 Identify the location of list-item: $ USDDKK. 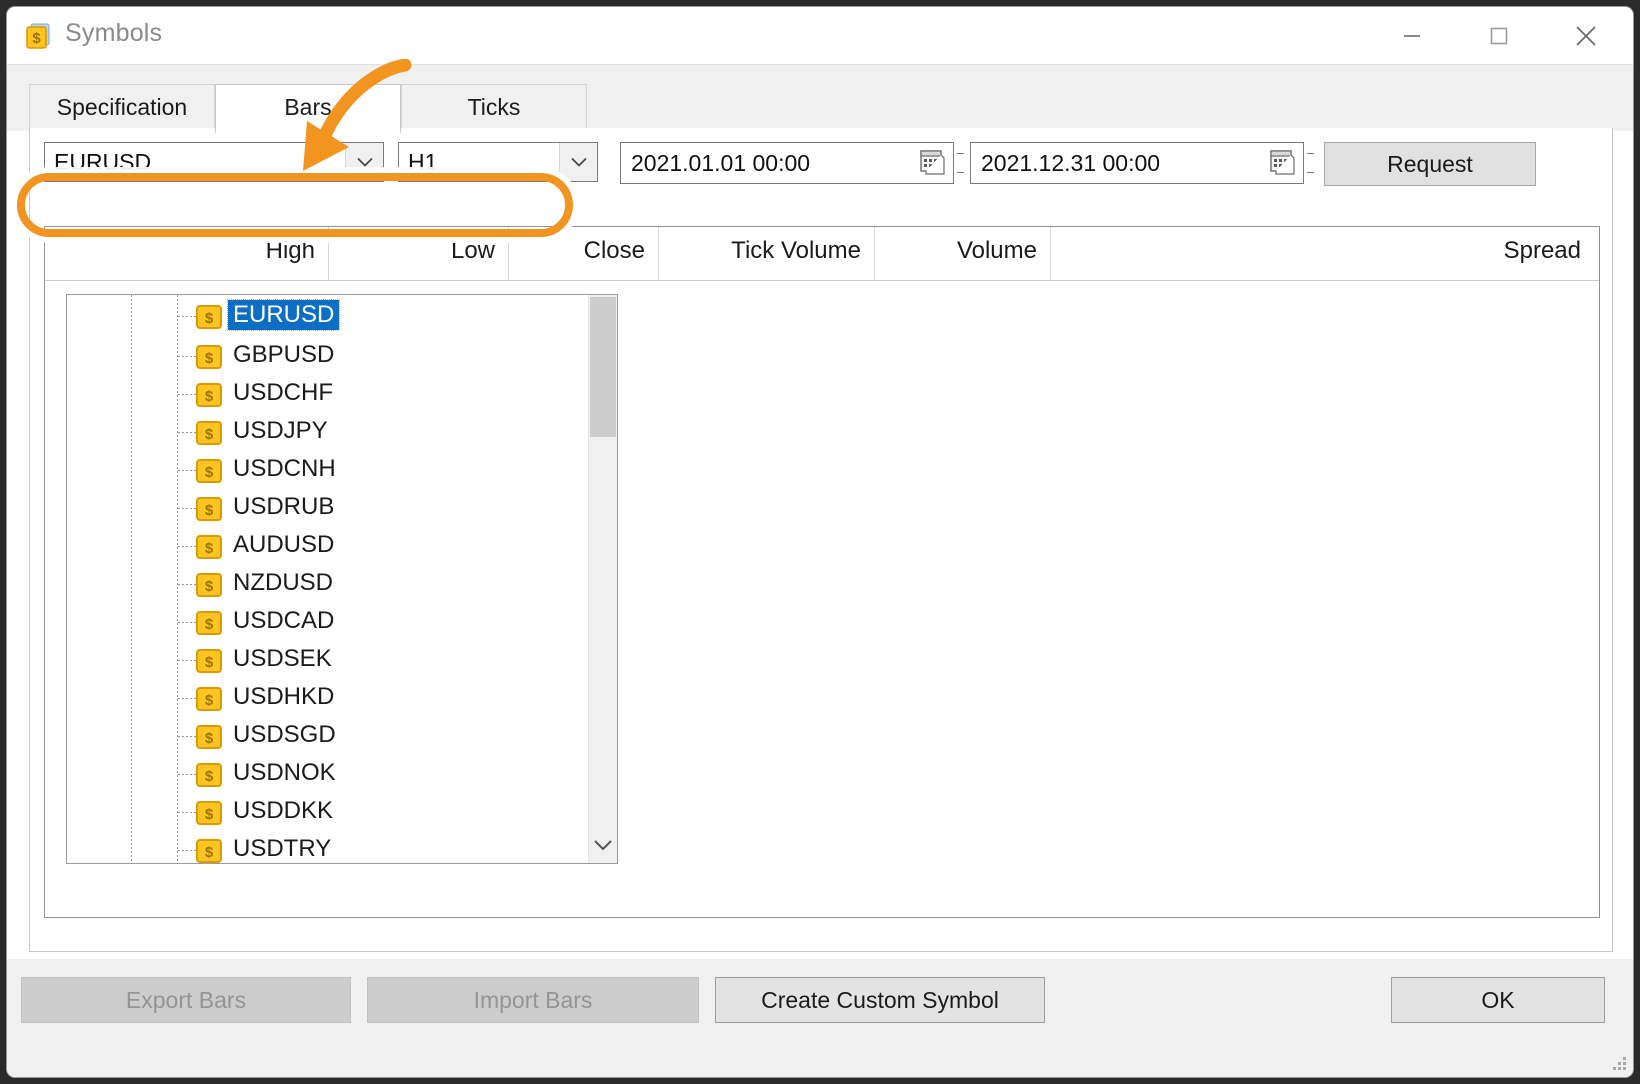
(328, 812).